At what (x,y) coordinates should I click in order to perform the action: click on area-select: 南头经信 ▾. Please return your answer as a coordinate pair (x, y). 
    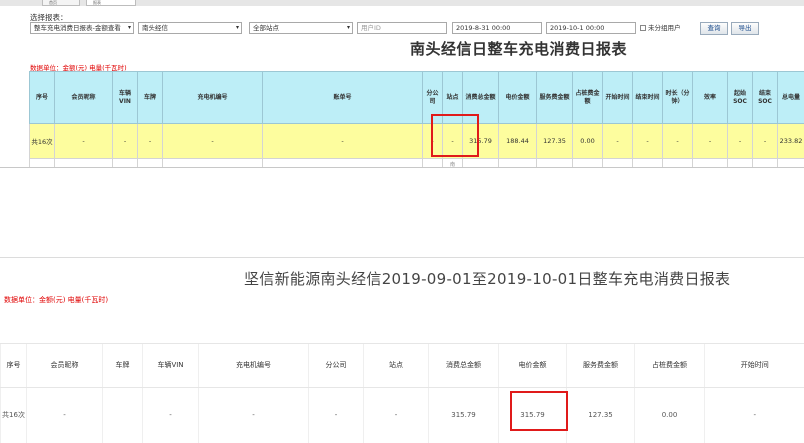
    Looking at the image, I should click on (190, 28).